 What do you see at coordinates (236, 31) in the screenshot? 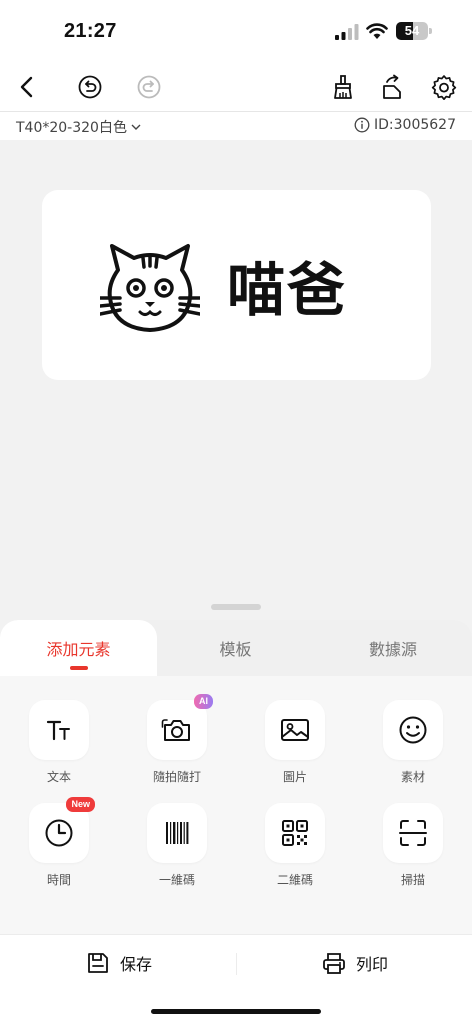
I see `status-bar: 21:27 54` at bounding box center [236, 31].